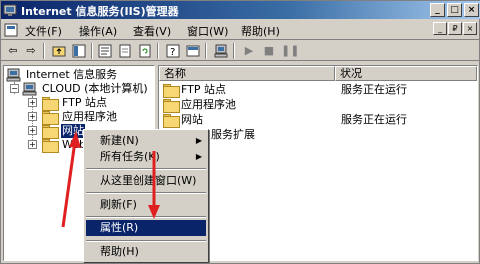 Image resolution: width=480 pixels, height=264 pixels. Describe the element at coordinates (318, 90) in the screenshot. I see `list-item: FTP 站点 服务正在运行` at that location.